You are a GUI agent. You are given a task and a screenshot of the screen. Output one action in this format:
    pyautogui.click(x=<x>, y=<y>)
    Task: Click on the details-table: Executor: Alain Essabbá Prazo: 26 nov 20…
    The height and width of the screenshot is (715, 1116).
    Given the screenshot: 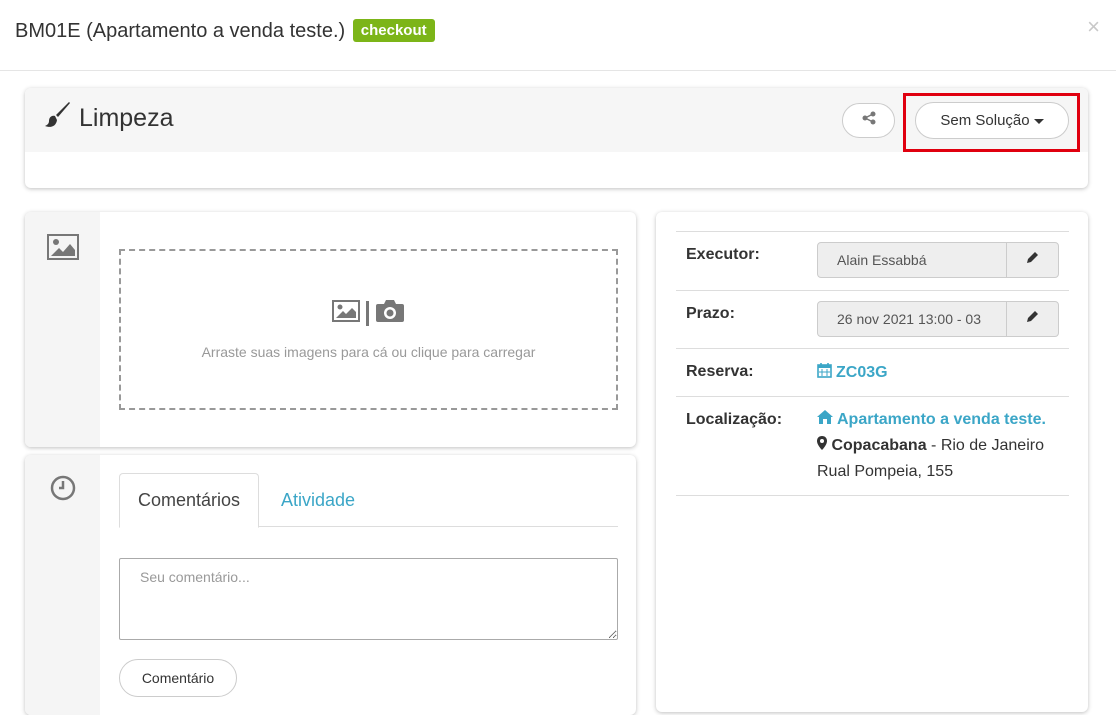 What is the action you would take?
    pyautogui.click(x=872, y=363)
    